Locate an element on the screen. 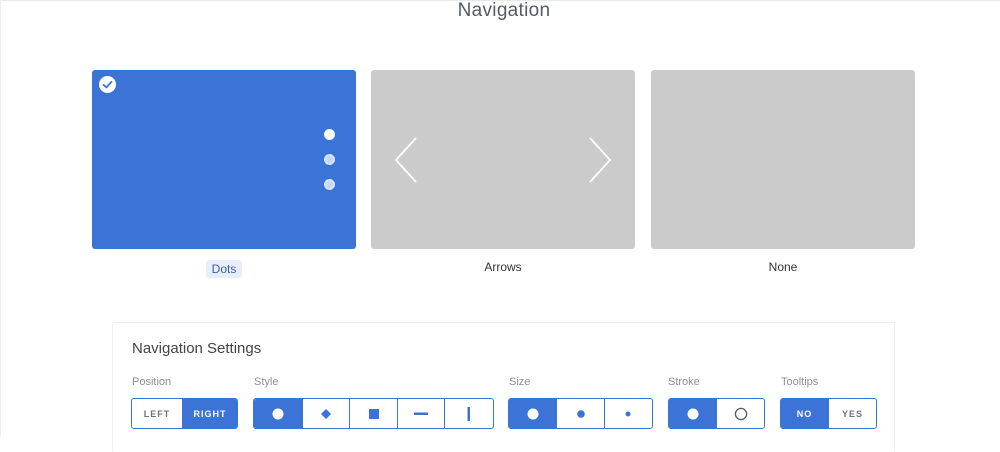 The height and width of the screenshot is (452, 1000). tooltips-yes-button: YES is located at coordinates (852, 413).